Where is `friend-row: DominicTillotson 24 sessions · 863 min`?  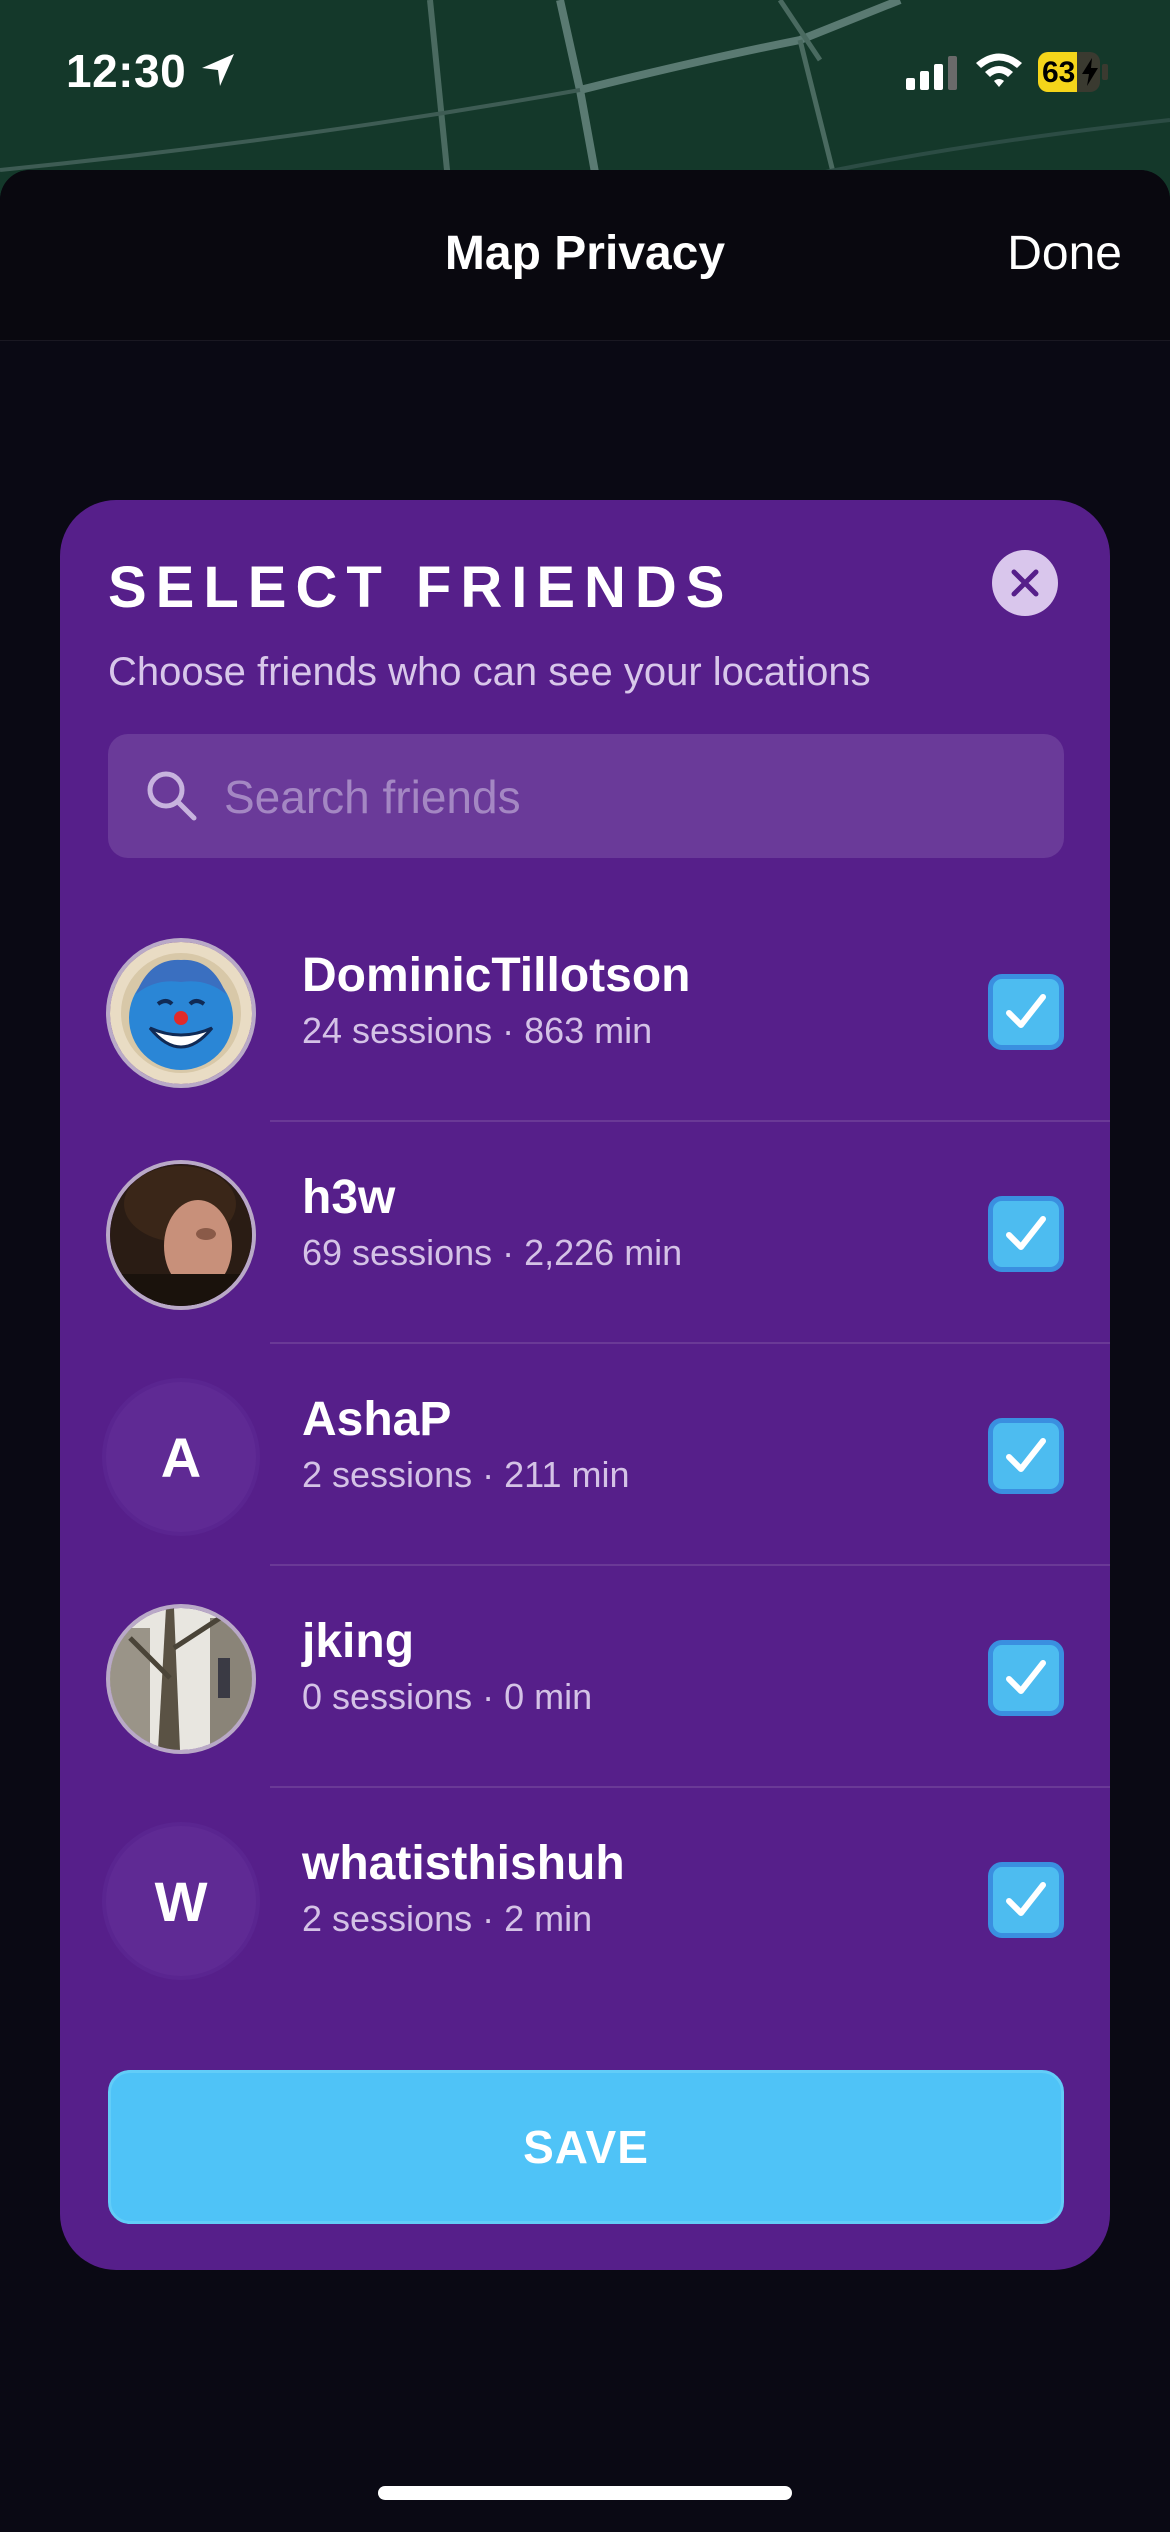 friend-row: DominicTillotson 24 sessions · 863 min is located at coordinates (585, 1011).